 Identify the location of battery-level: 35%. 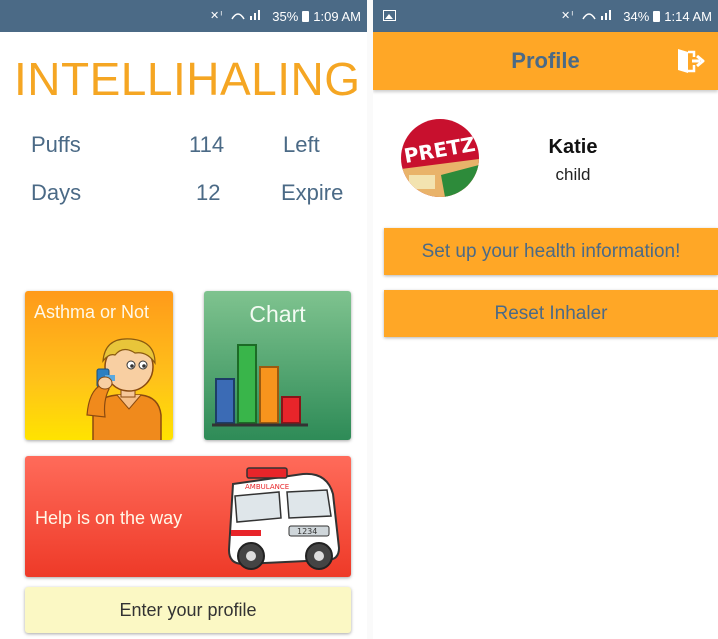
(285, 16).